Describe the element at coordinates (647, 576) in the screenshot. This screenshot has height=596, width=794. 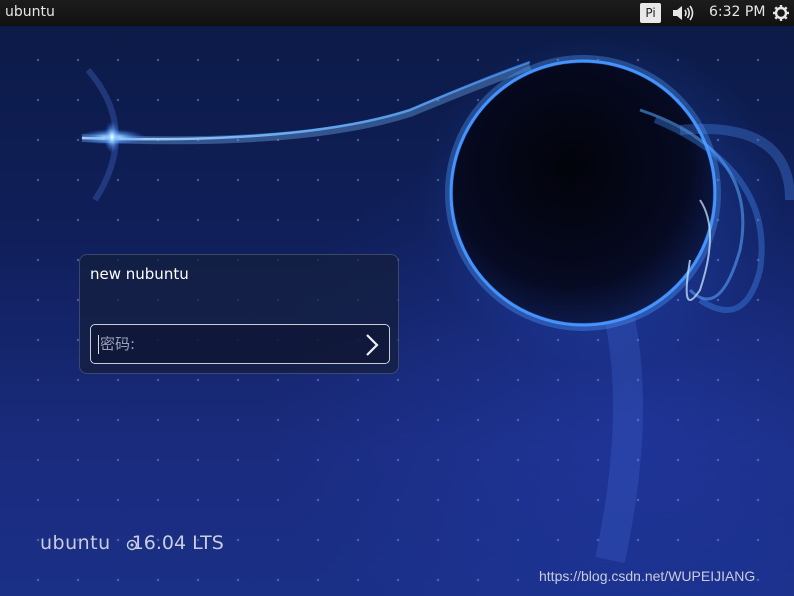
I see `watermark-url: https://blog.csdn.net/WUPEIJIANG` at that location.